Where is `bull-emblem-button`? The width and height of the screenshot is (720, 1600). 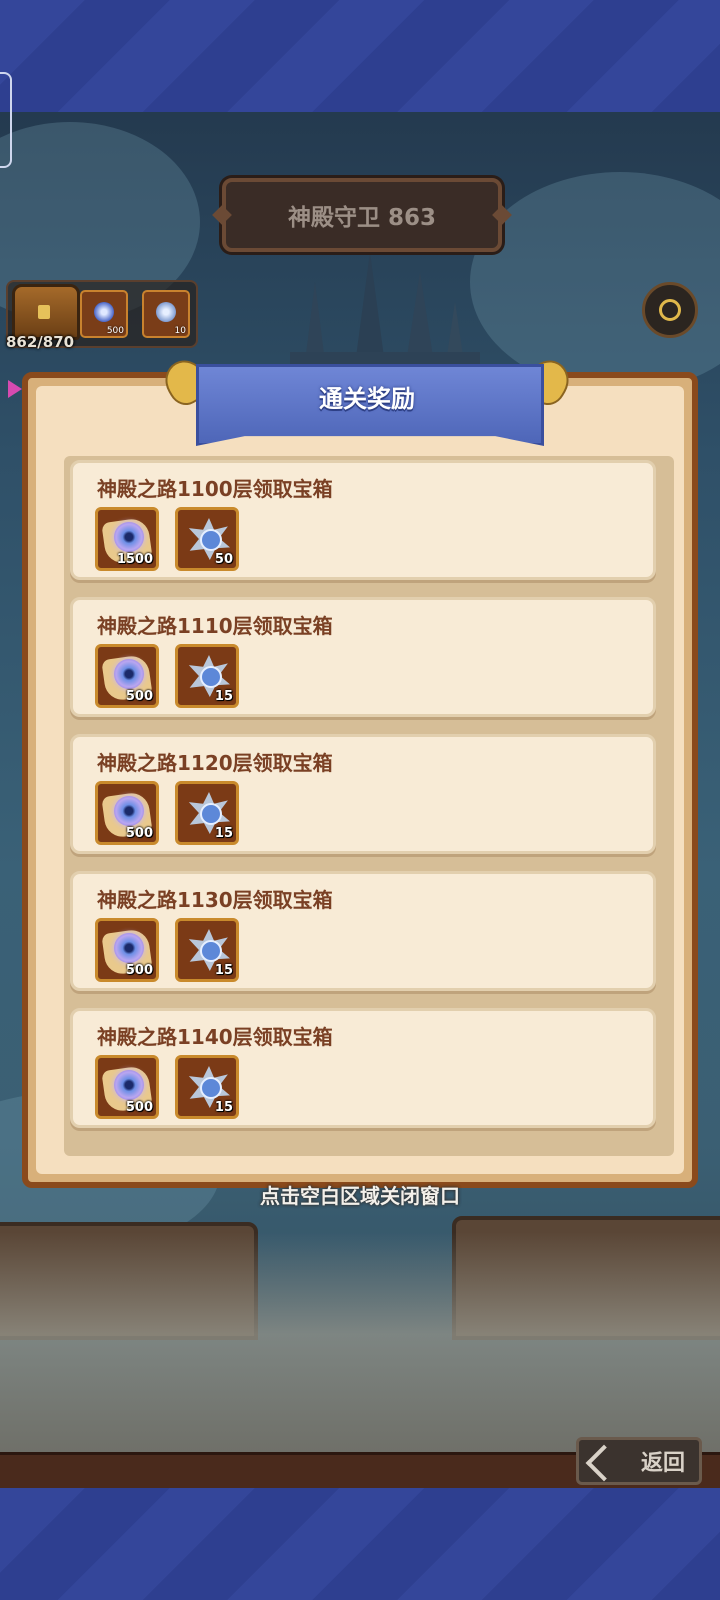 bull-emblem-button is located at coordinates (670, 310).